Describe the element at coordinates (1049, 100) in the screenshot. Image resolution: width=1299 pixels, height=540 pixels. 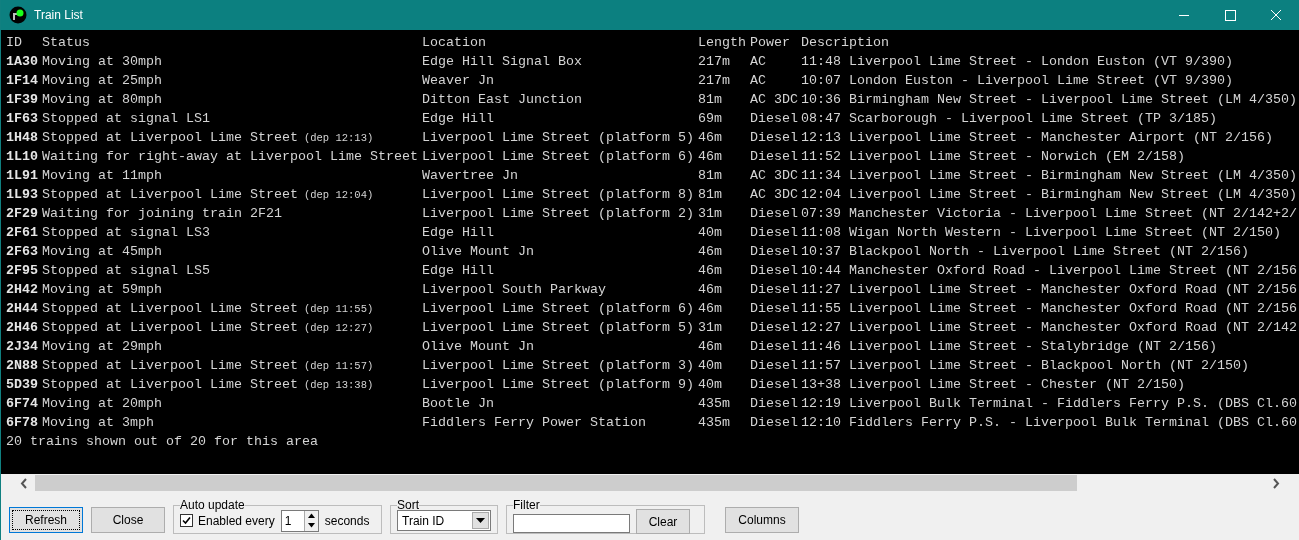
I see `description-text: 10:36 Birmingham New Street - Liverpool Lime Street (LM 4/350)` at that location.